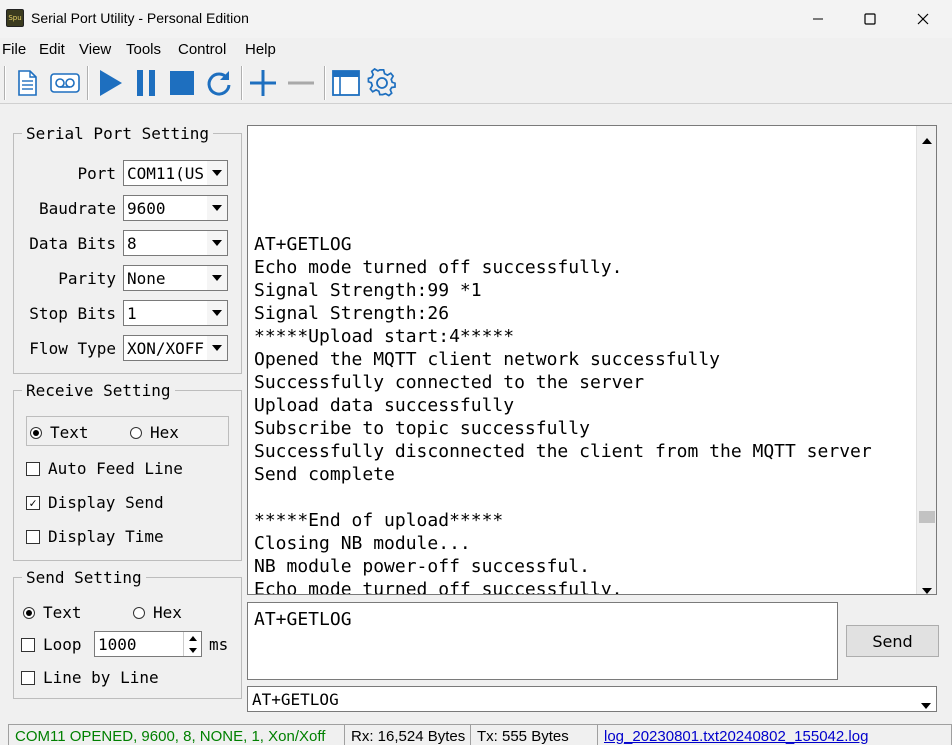 This screenshot has height=745, width=952. What do you see at coordinates (77, 208) in the screenshot?
I see `baudrate-label: Baudrate` at bounding box center [77, 208].